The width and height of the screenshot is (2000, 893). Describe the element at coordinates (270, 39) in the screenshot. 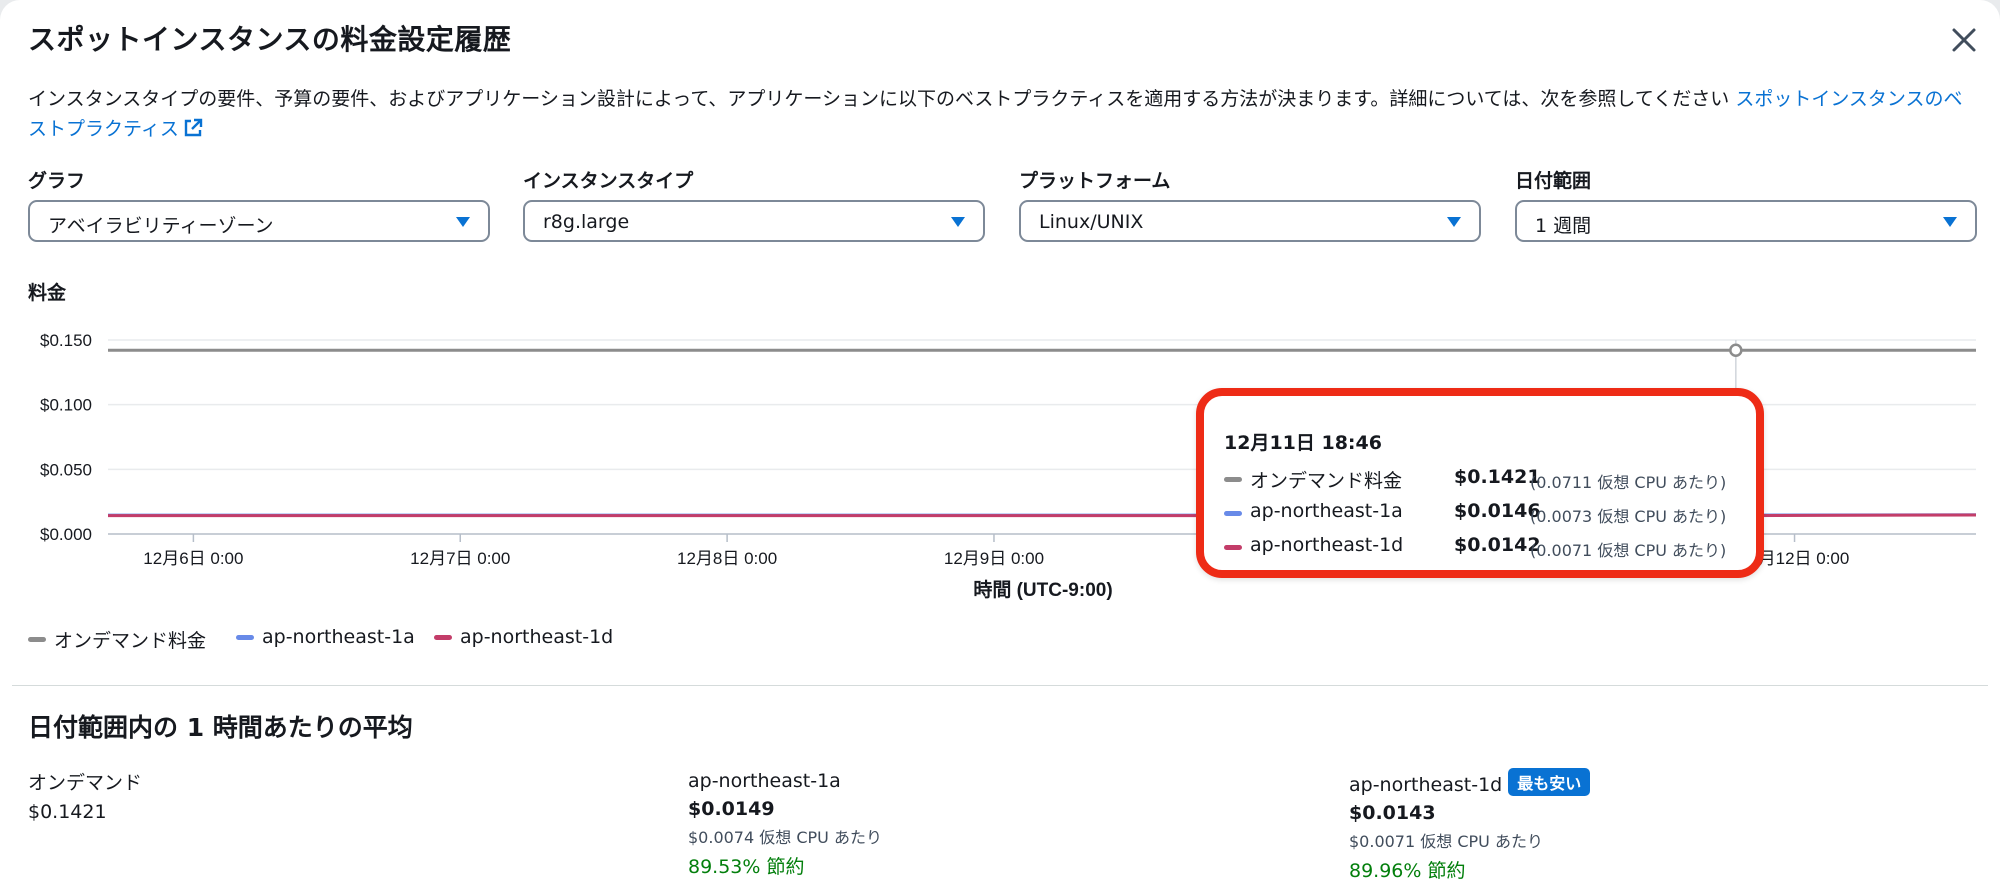

I see `modal-title: スポットインスタンスの料金設定履歴` at that location.